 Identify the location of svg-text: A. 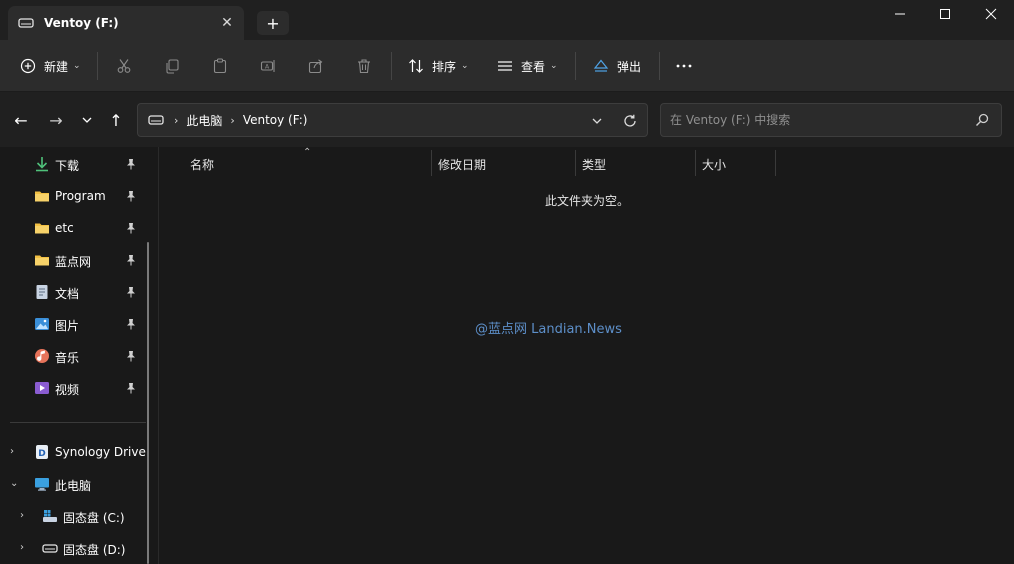
(267, 67).